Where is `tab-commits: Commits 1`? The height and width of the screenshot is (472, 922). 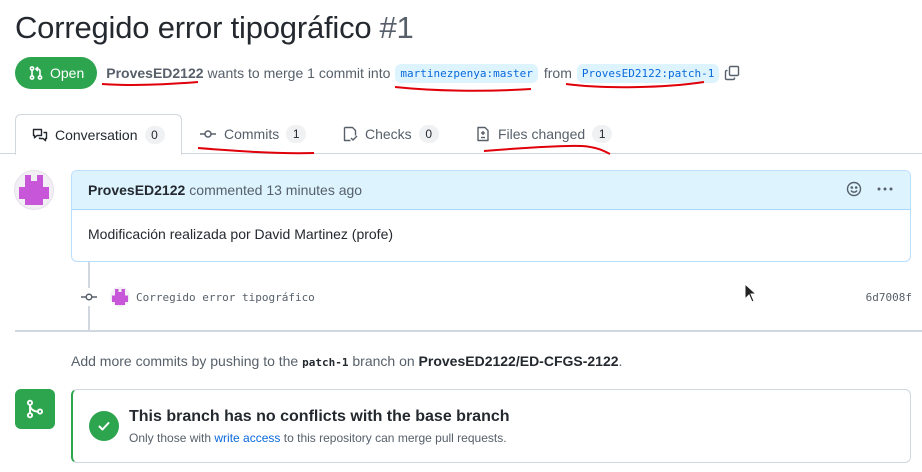
tab-commits: Commits 1 is located at coordinates (253, 134).